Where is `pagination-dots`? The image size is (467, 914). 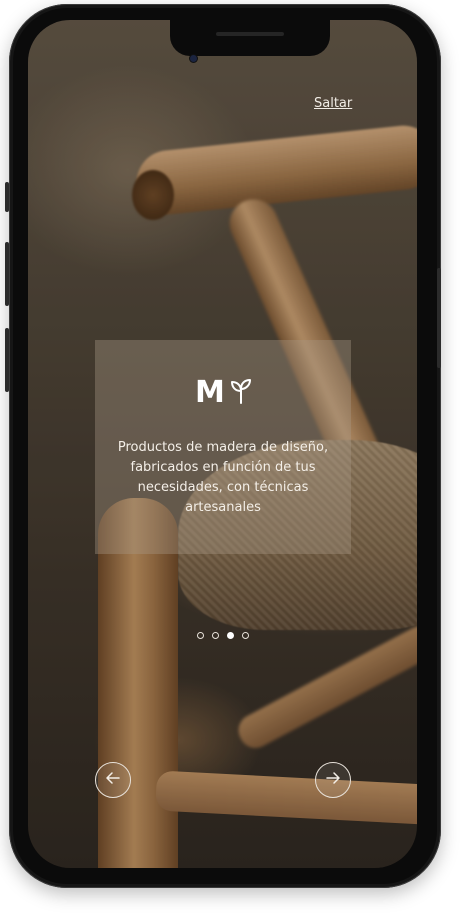
pagination-dots is located at coordinates (223, 635).